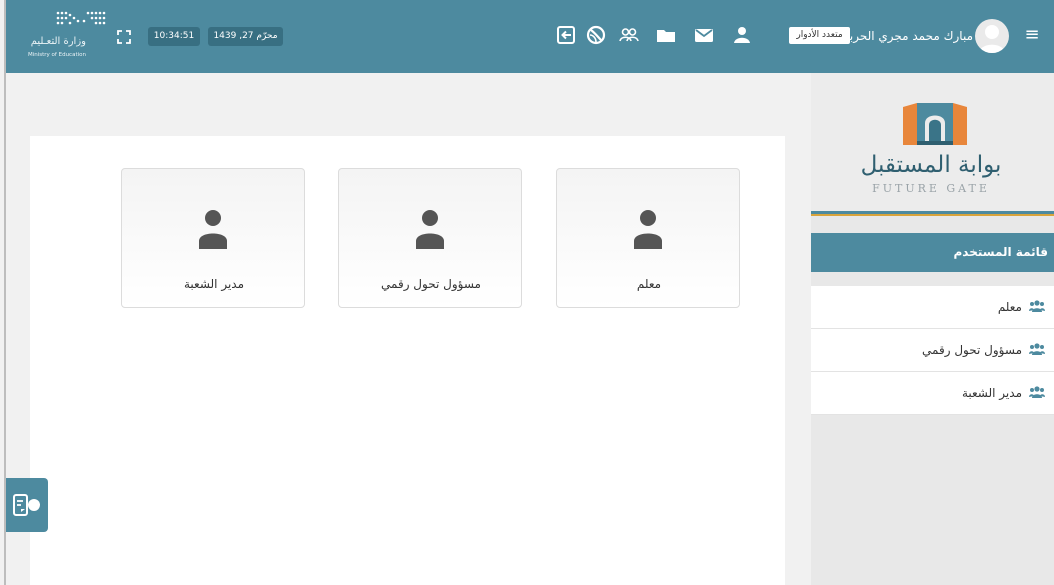 This screenshot has height=585, width=1054. I want to click on ministry-of-education-logo: وزارة التعـليم Ministry of Education, so click(64, 36).